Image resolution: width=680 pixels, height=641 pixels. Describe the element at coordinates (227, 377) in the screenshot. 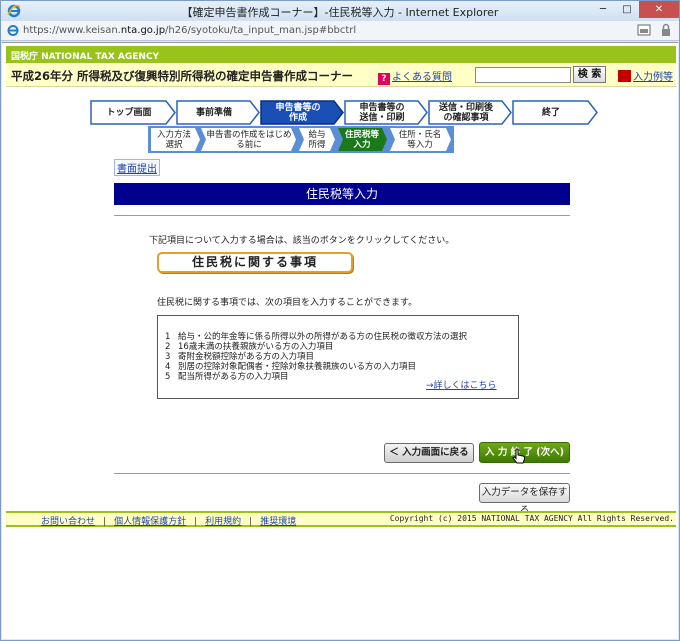

I see `list-item: 5 配当所得がある方の入力項目` at that location.